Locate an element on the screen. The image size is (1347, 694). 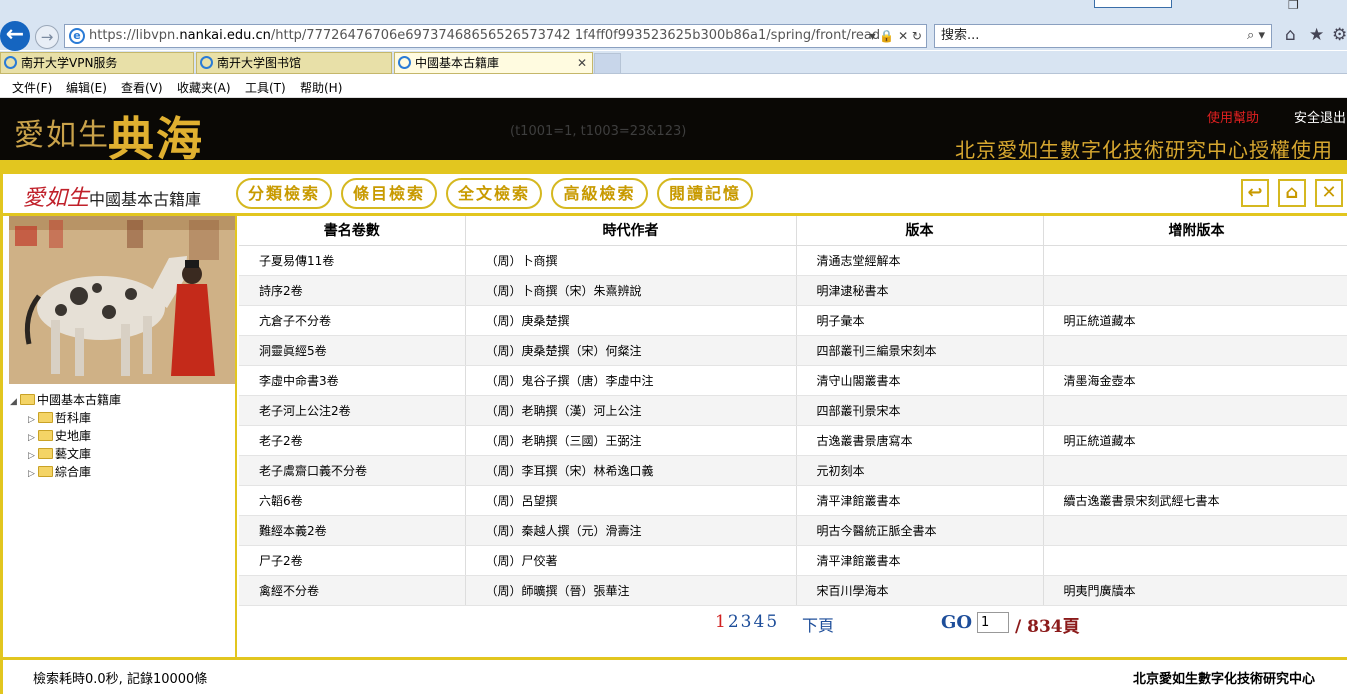
cell-title: 禽經不分卷 is located at coordinates (352, 590).